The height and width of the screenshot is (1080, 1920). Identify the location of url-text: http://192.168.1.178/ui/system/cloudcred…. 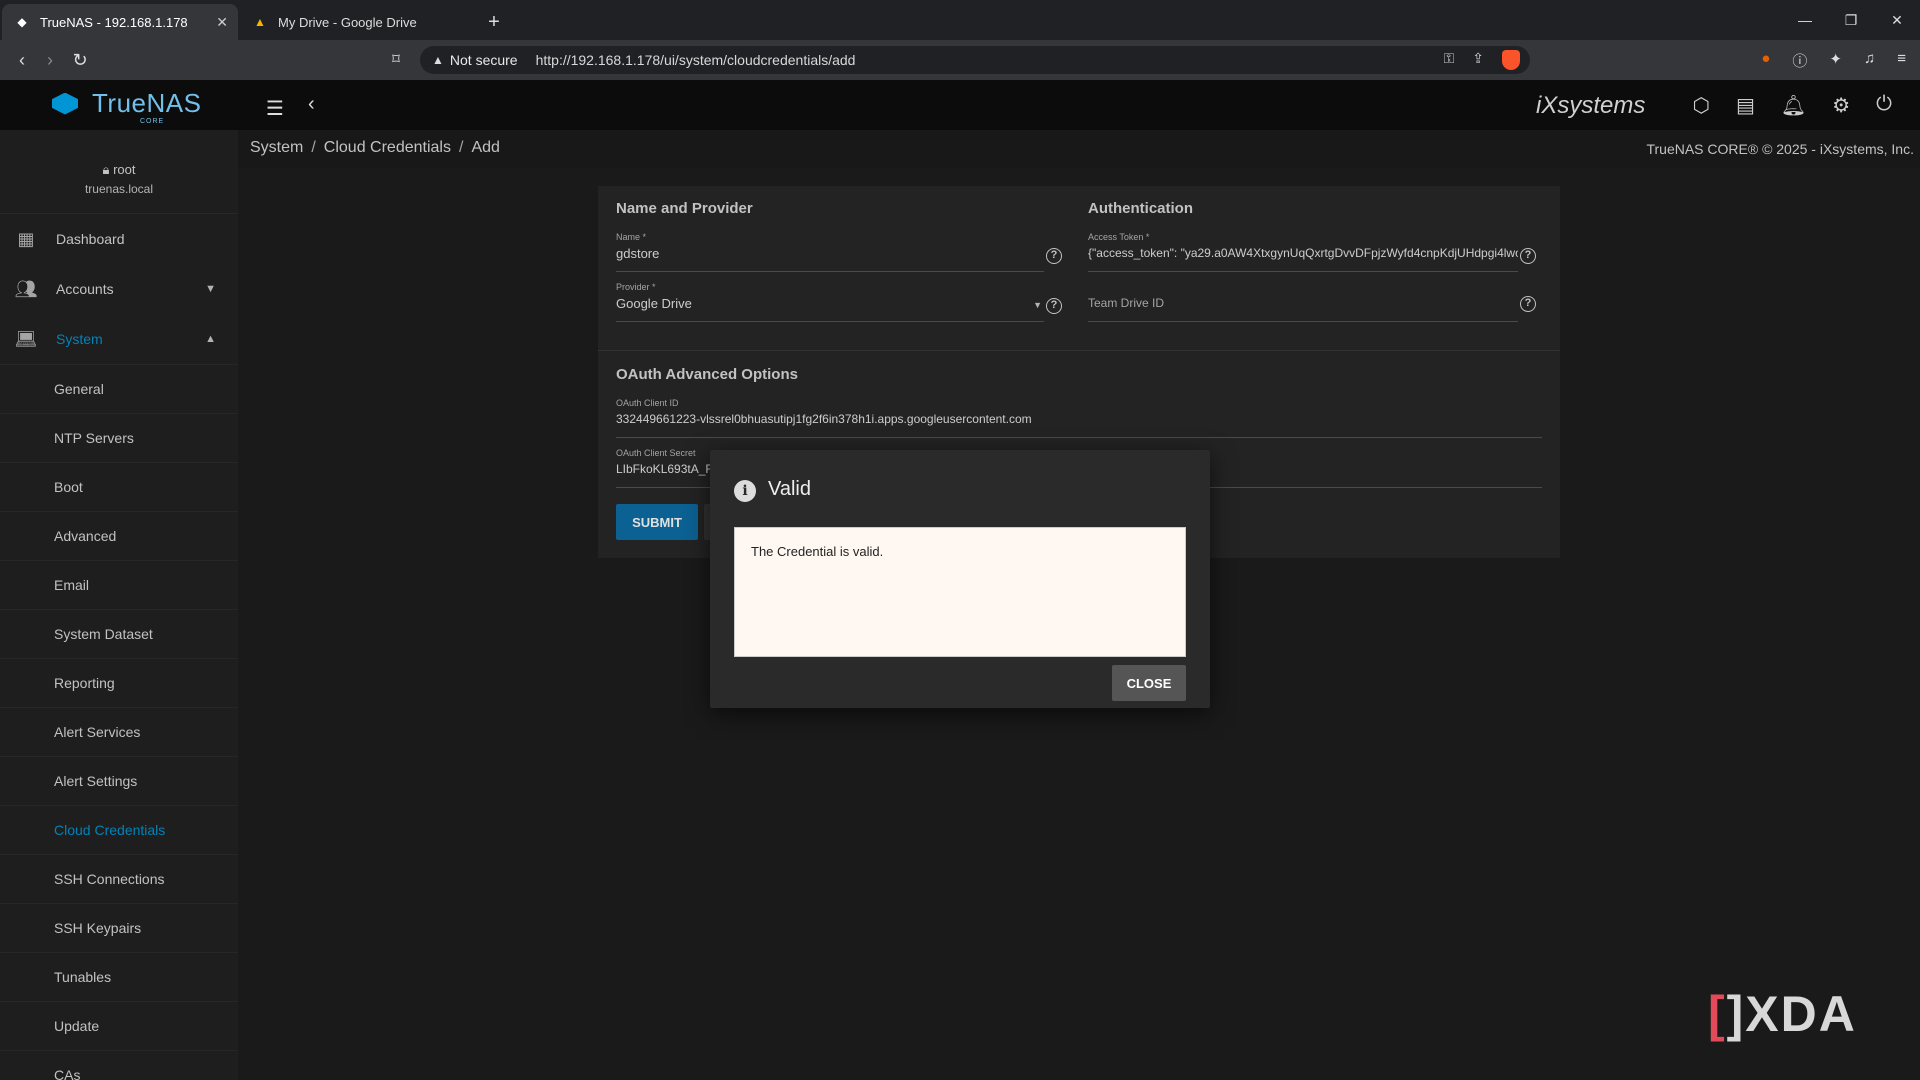
(695, 60).